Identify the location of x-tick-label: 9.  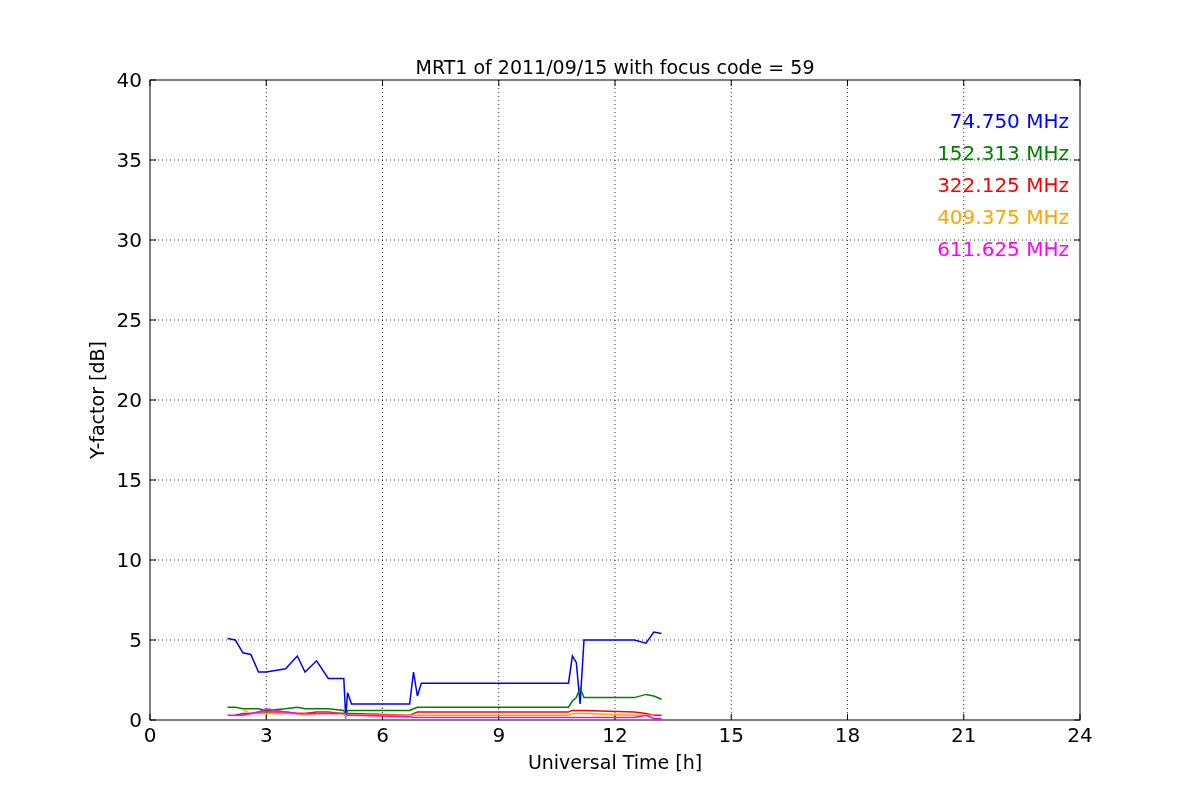
(499, 735).